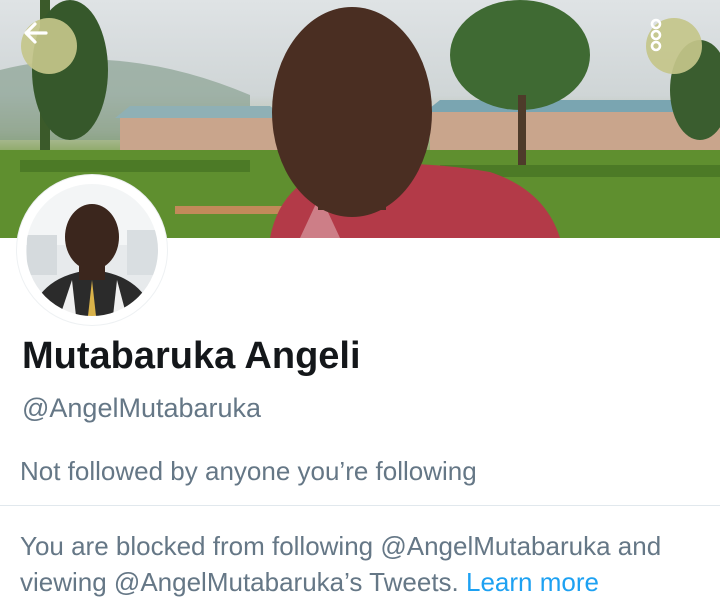  What do you see at coordinates (248, 471) in the screenshot?
I see `followers-you-know-note: Not followed by anyone you’re following` at bounding box center [248, 471].